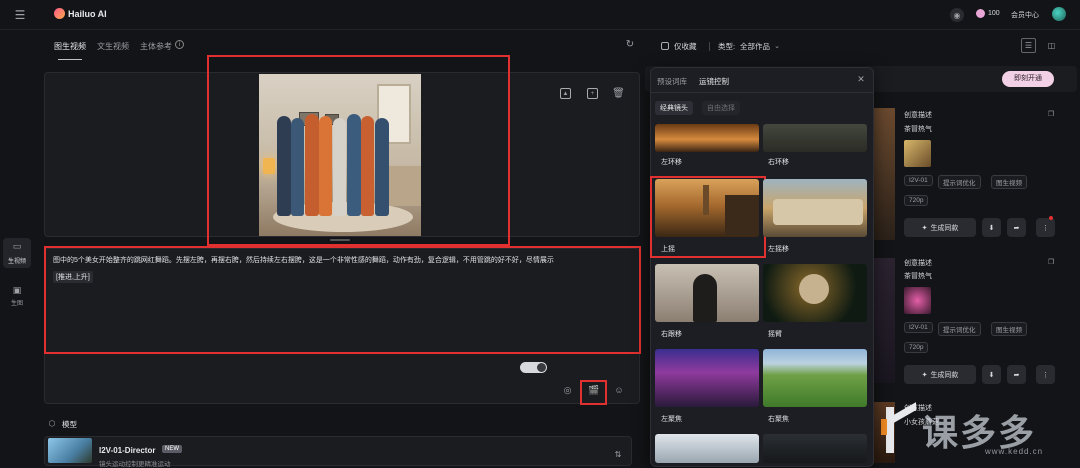  Describe the element at coordinates (1051, 45) in the screenshot. I see `split-view-icon: ◫` at that location.